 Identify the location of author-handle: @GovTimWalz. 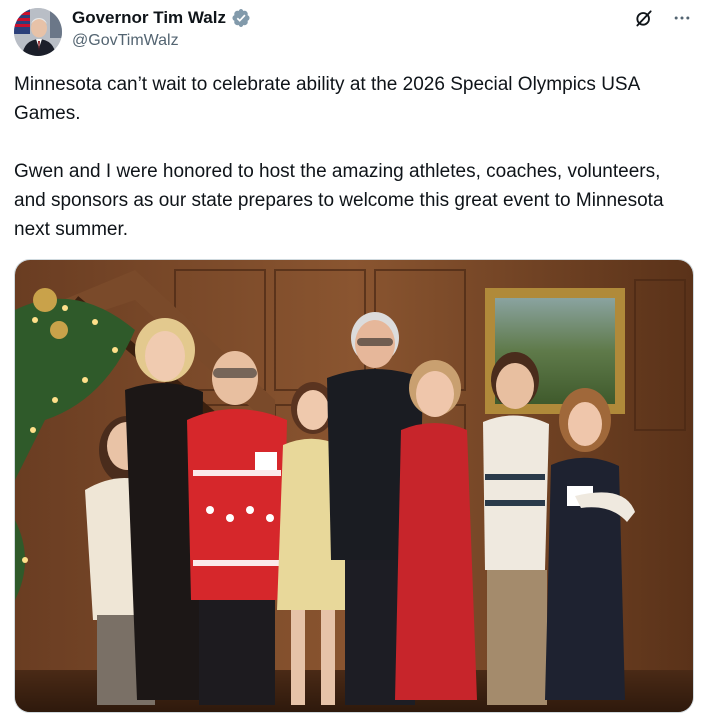
(125, 41).